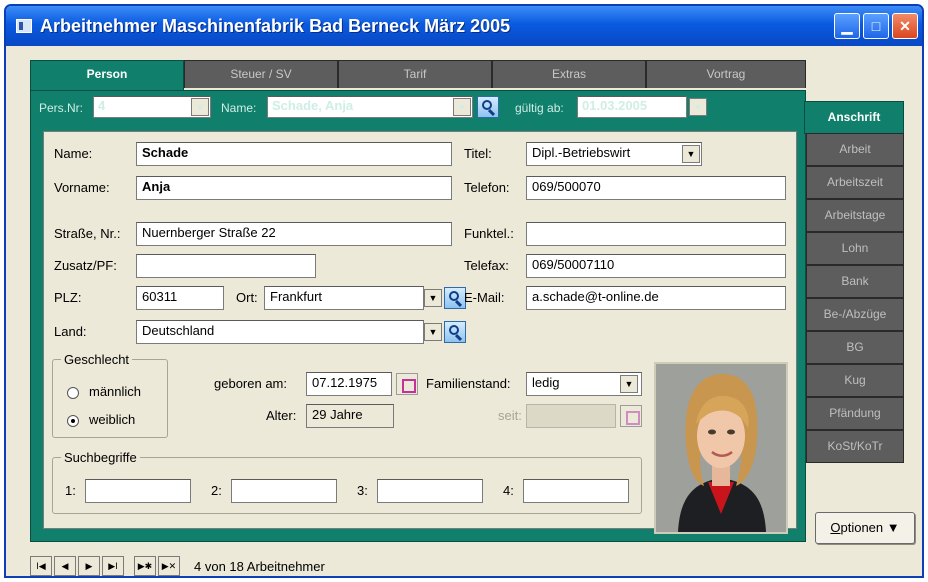 This screenshot has height=582, width=928. Describe the element at coordinates (89, 566) in the screenshot. I see `next-record-button: ▶` at that location.